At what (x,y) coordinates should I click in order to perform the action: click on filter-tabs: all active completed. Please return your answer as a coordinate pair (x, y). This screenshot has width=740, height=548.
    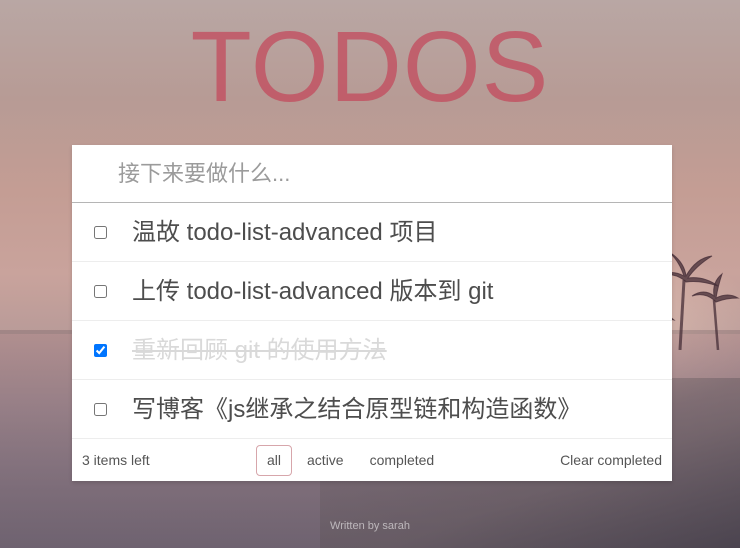
    Looking at the image, I should click on (352, 460).